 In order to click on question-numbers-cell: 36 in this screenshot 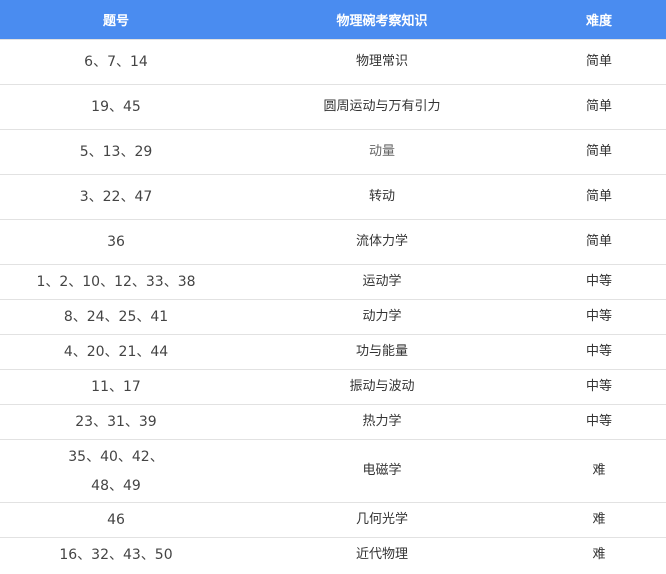, I will do `click(116, 242)`.